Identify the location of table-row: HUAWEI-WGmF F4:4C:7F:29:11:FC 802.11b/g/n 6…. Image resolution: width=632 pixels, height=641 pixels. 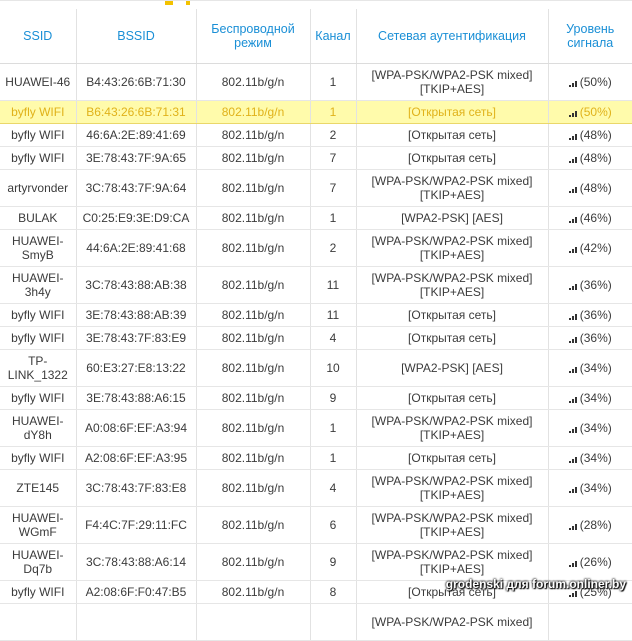
(316, 525).